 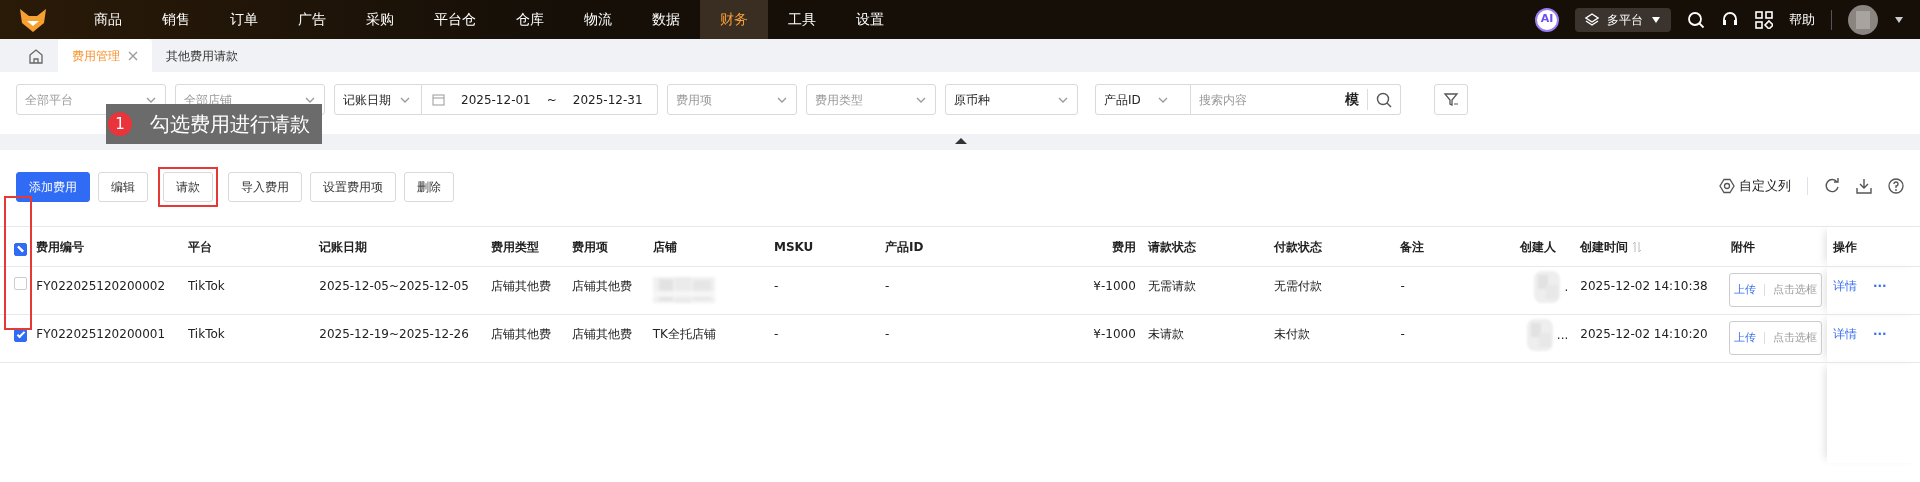 I want to click on column-header: 费用, so click(x=1123, y=246).